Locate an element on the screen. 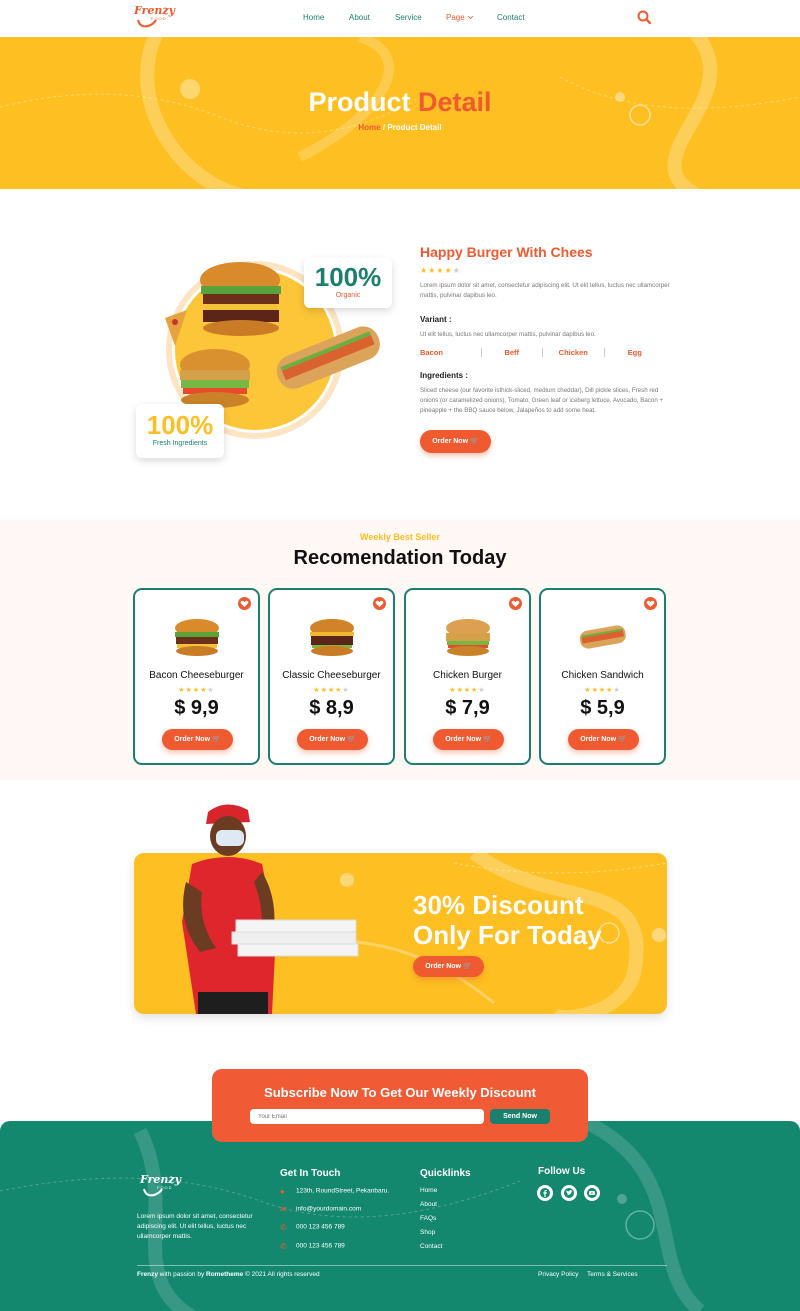 This screenshot has height=1311, width=800. variant-options: Bacon Beff Chicken Egg is located at coordinates (542, 352).